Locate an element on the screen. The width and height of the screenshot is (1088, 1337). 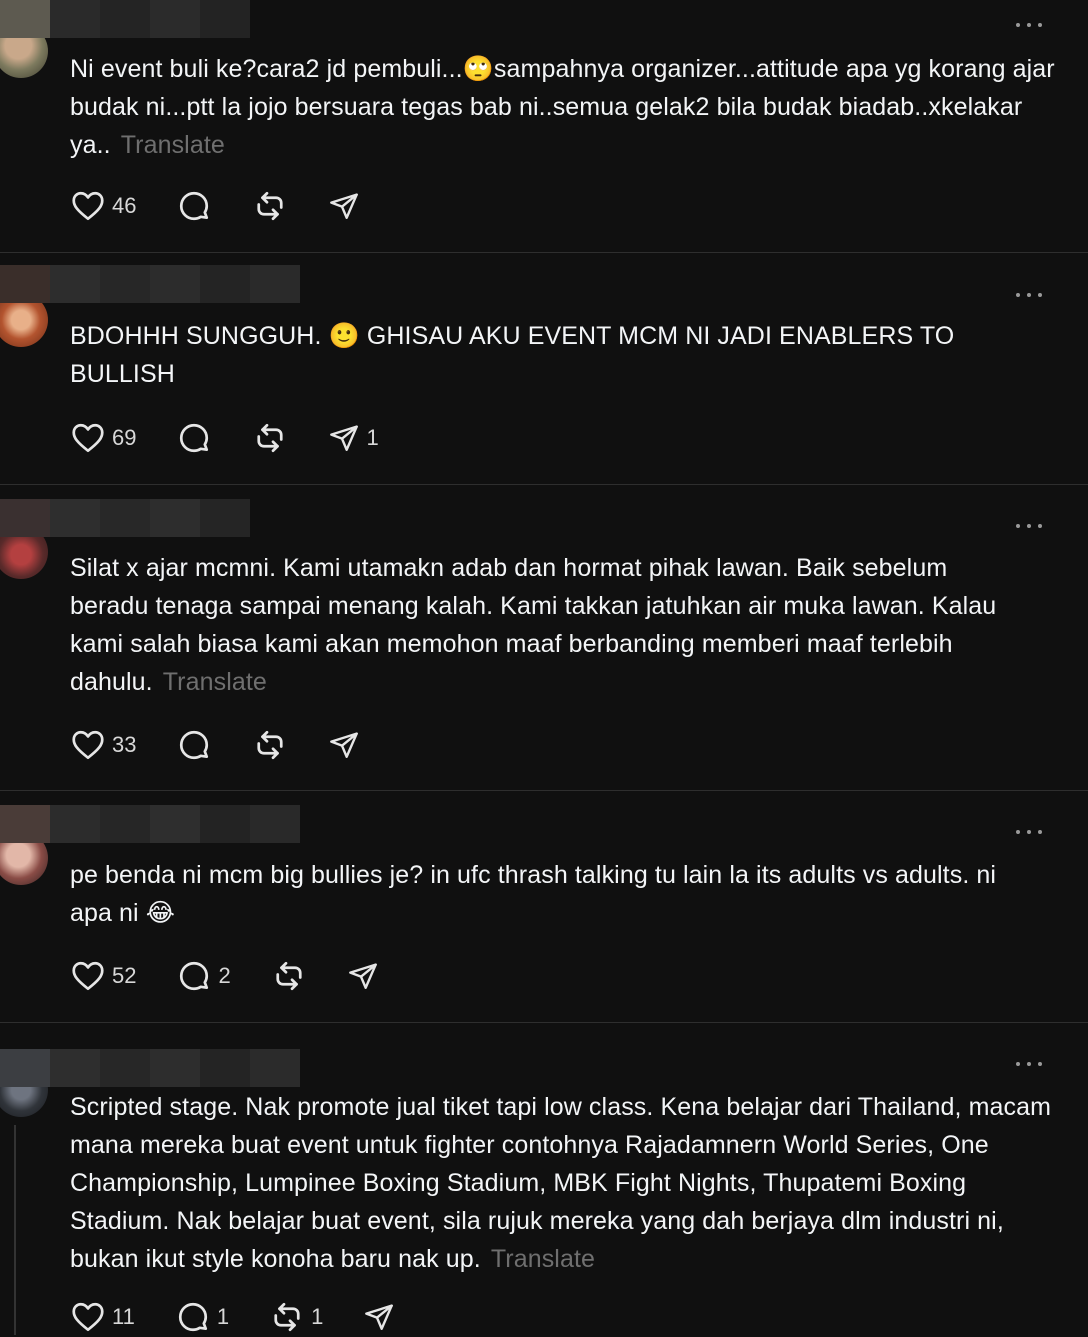
like-button: 69 is located at coordinates (103, 438).